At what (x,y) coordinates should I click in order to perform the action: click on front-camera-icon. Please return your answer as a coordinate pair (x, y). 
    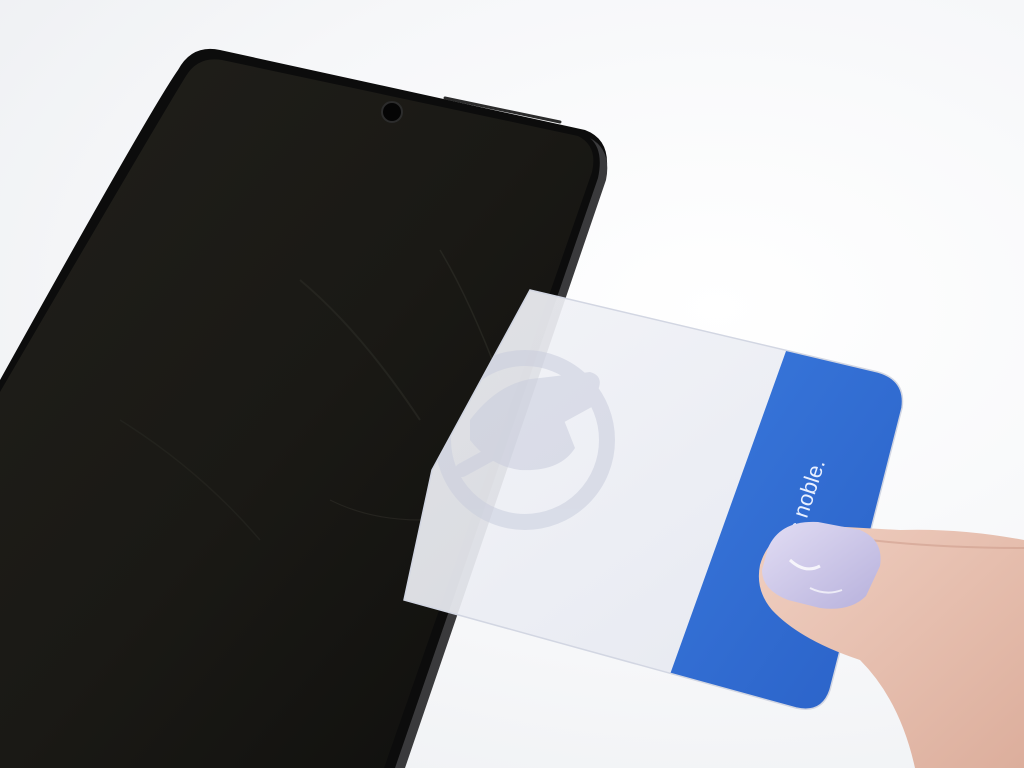
    Looking at the image, I should click on (392, 112).